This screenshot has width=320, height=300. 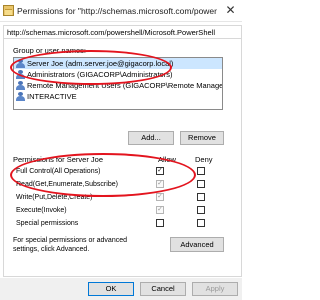 I want to click on permission-label: Execute(Invoke), so click(x=41, y=210).